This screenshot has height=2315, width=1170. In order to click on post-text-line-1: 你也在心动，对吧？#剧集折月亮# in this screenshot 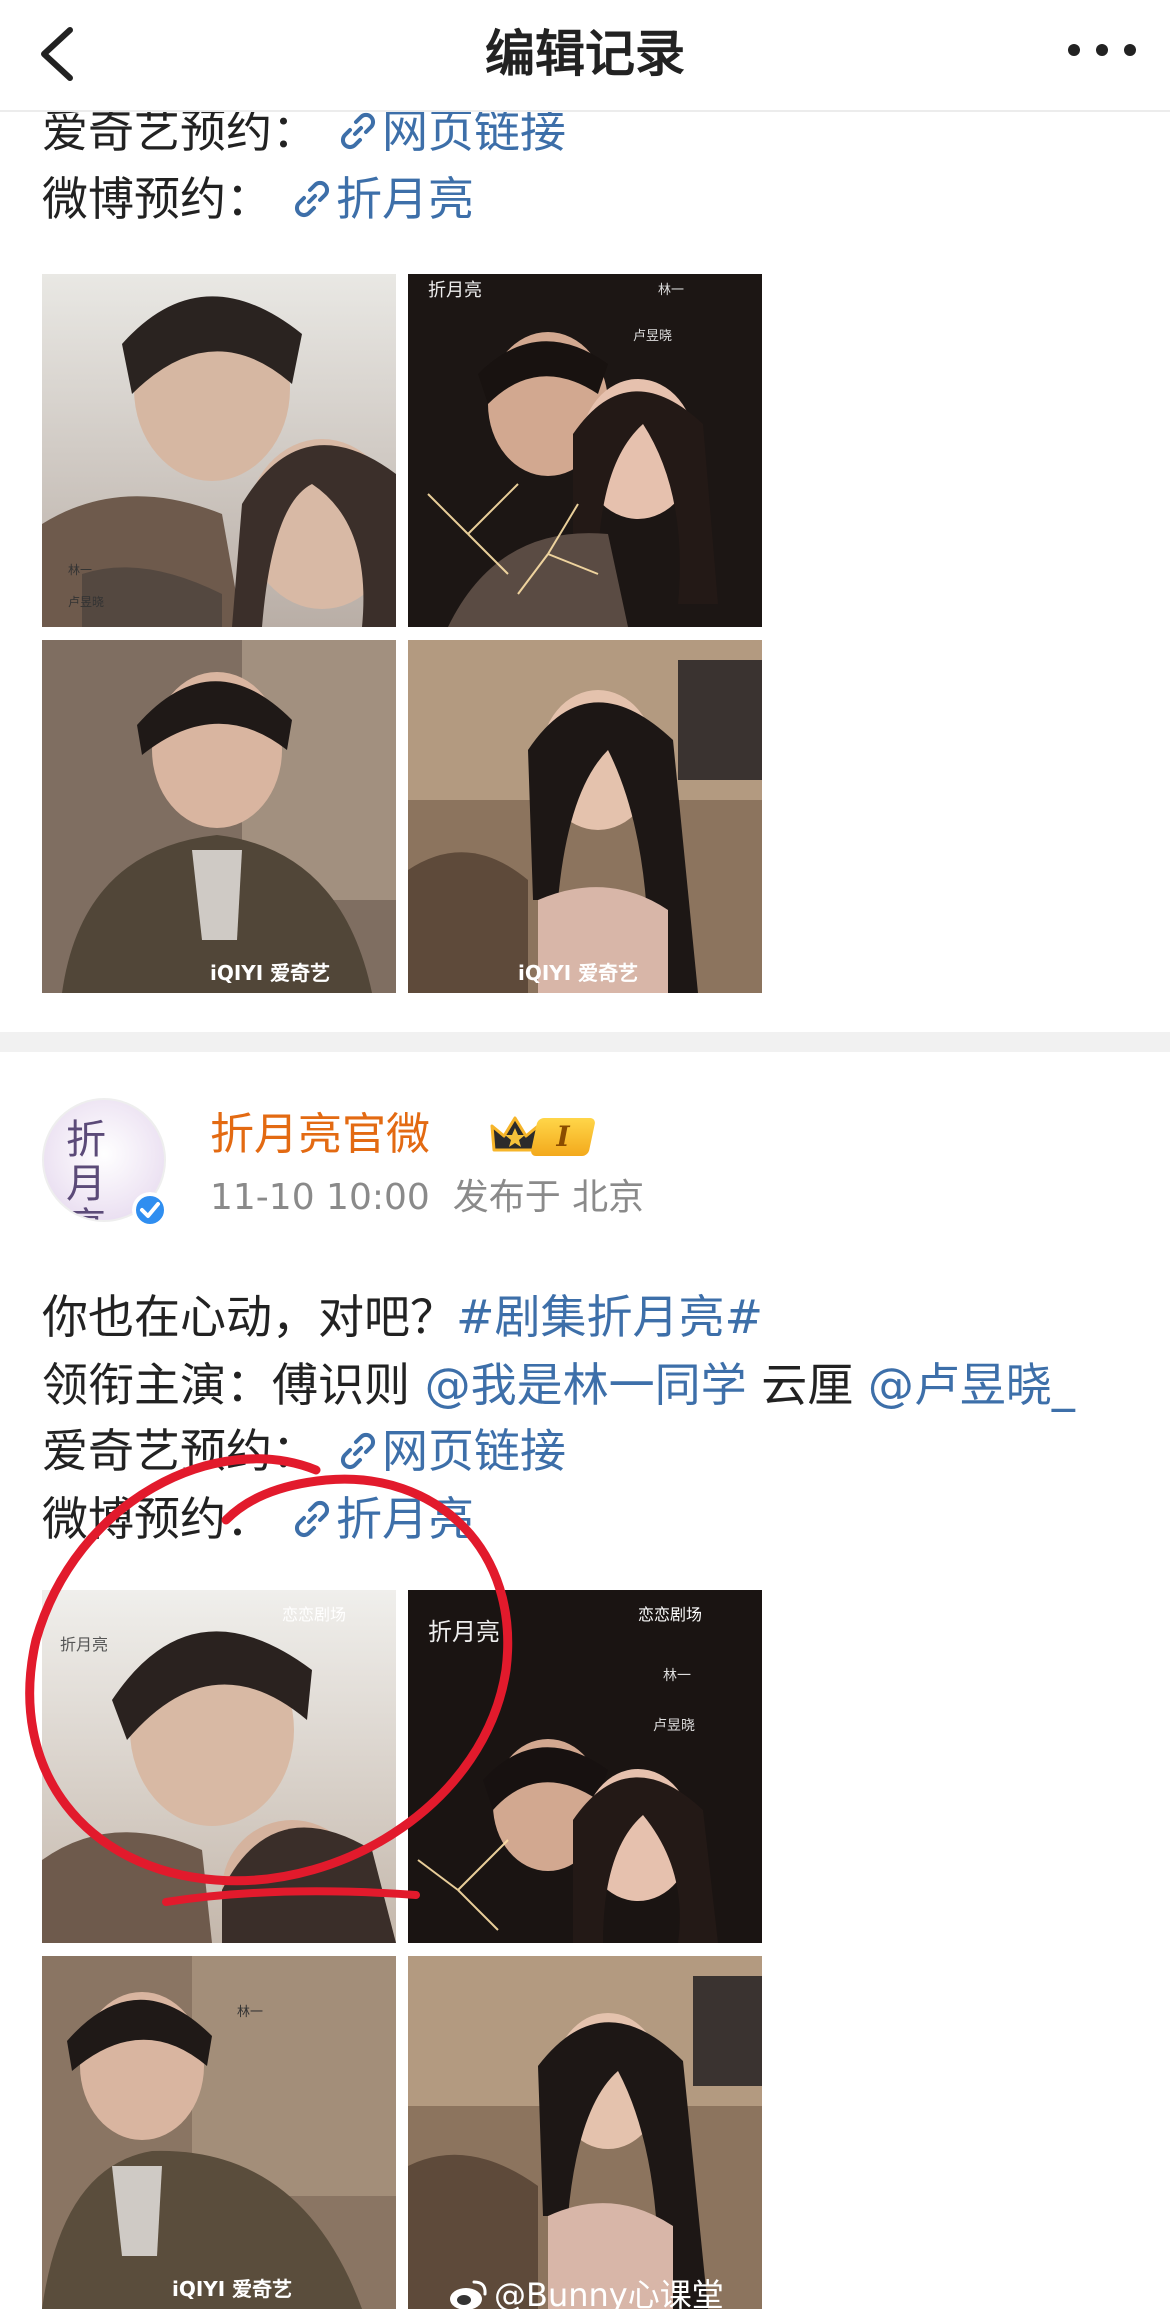, I will do `click(402, 1317)`.